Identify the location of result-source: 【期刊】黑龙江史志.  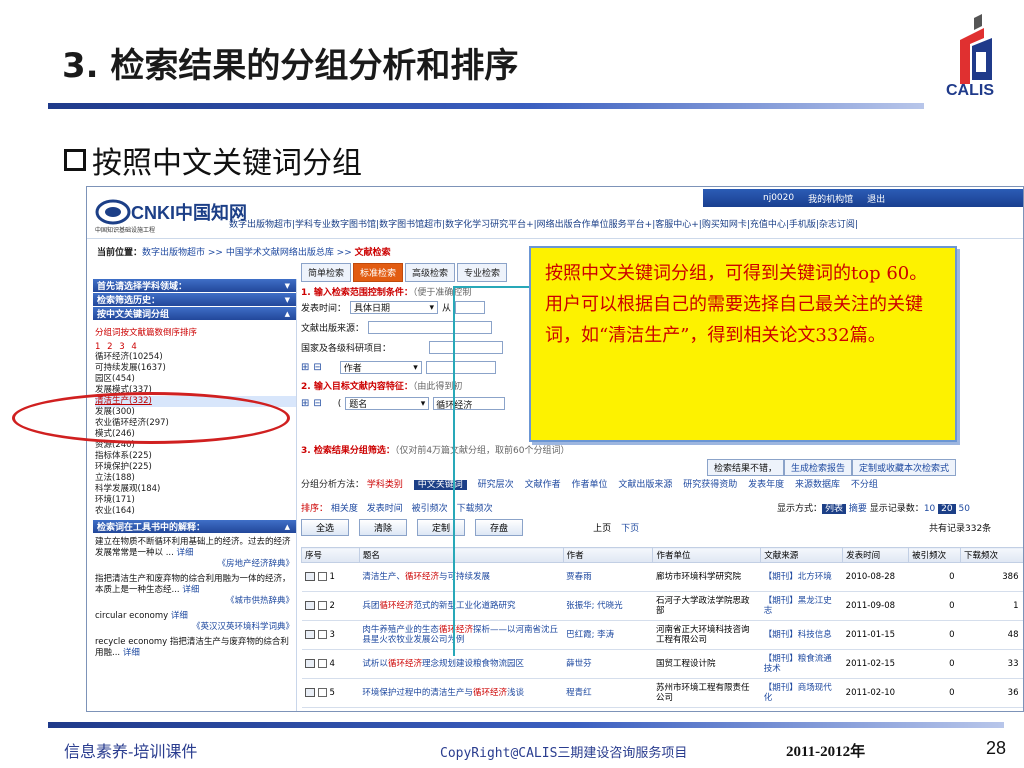
(801, 606).